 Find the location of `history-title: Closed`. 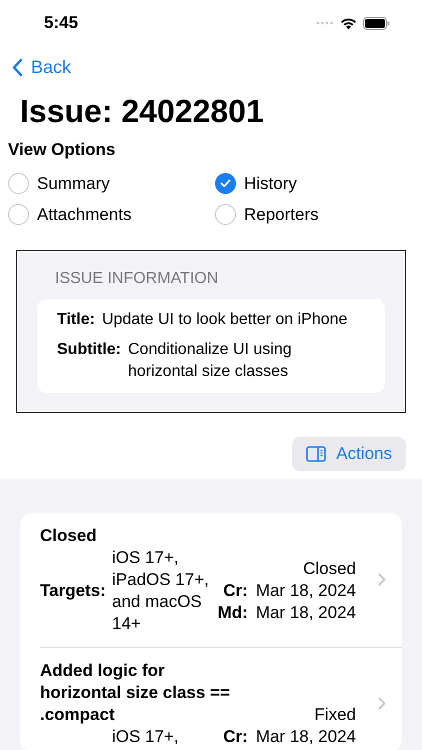

history-title: Closed is located at coordinates (69, 535).